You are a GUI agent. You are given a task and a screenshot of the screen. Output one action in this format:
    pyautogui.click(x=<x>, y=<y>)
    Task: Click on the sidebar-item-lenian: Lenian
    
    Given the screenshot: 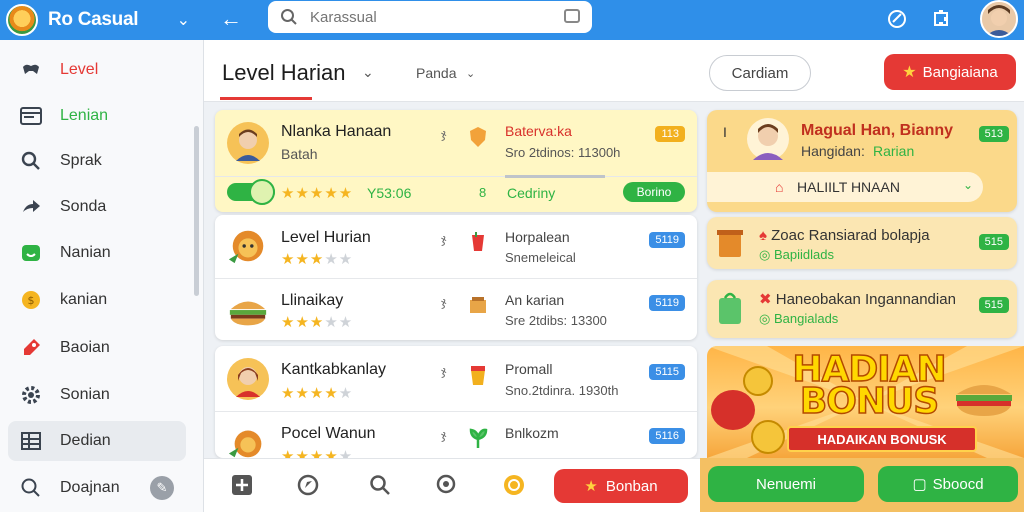 What is the action you would take?
    pyautogui.click(x=97, y=116)
    